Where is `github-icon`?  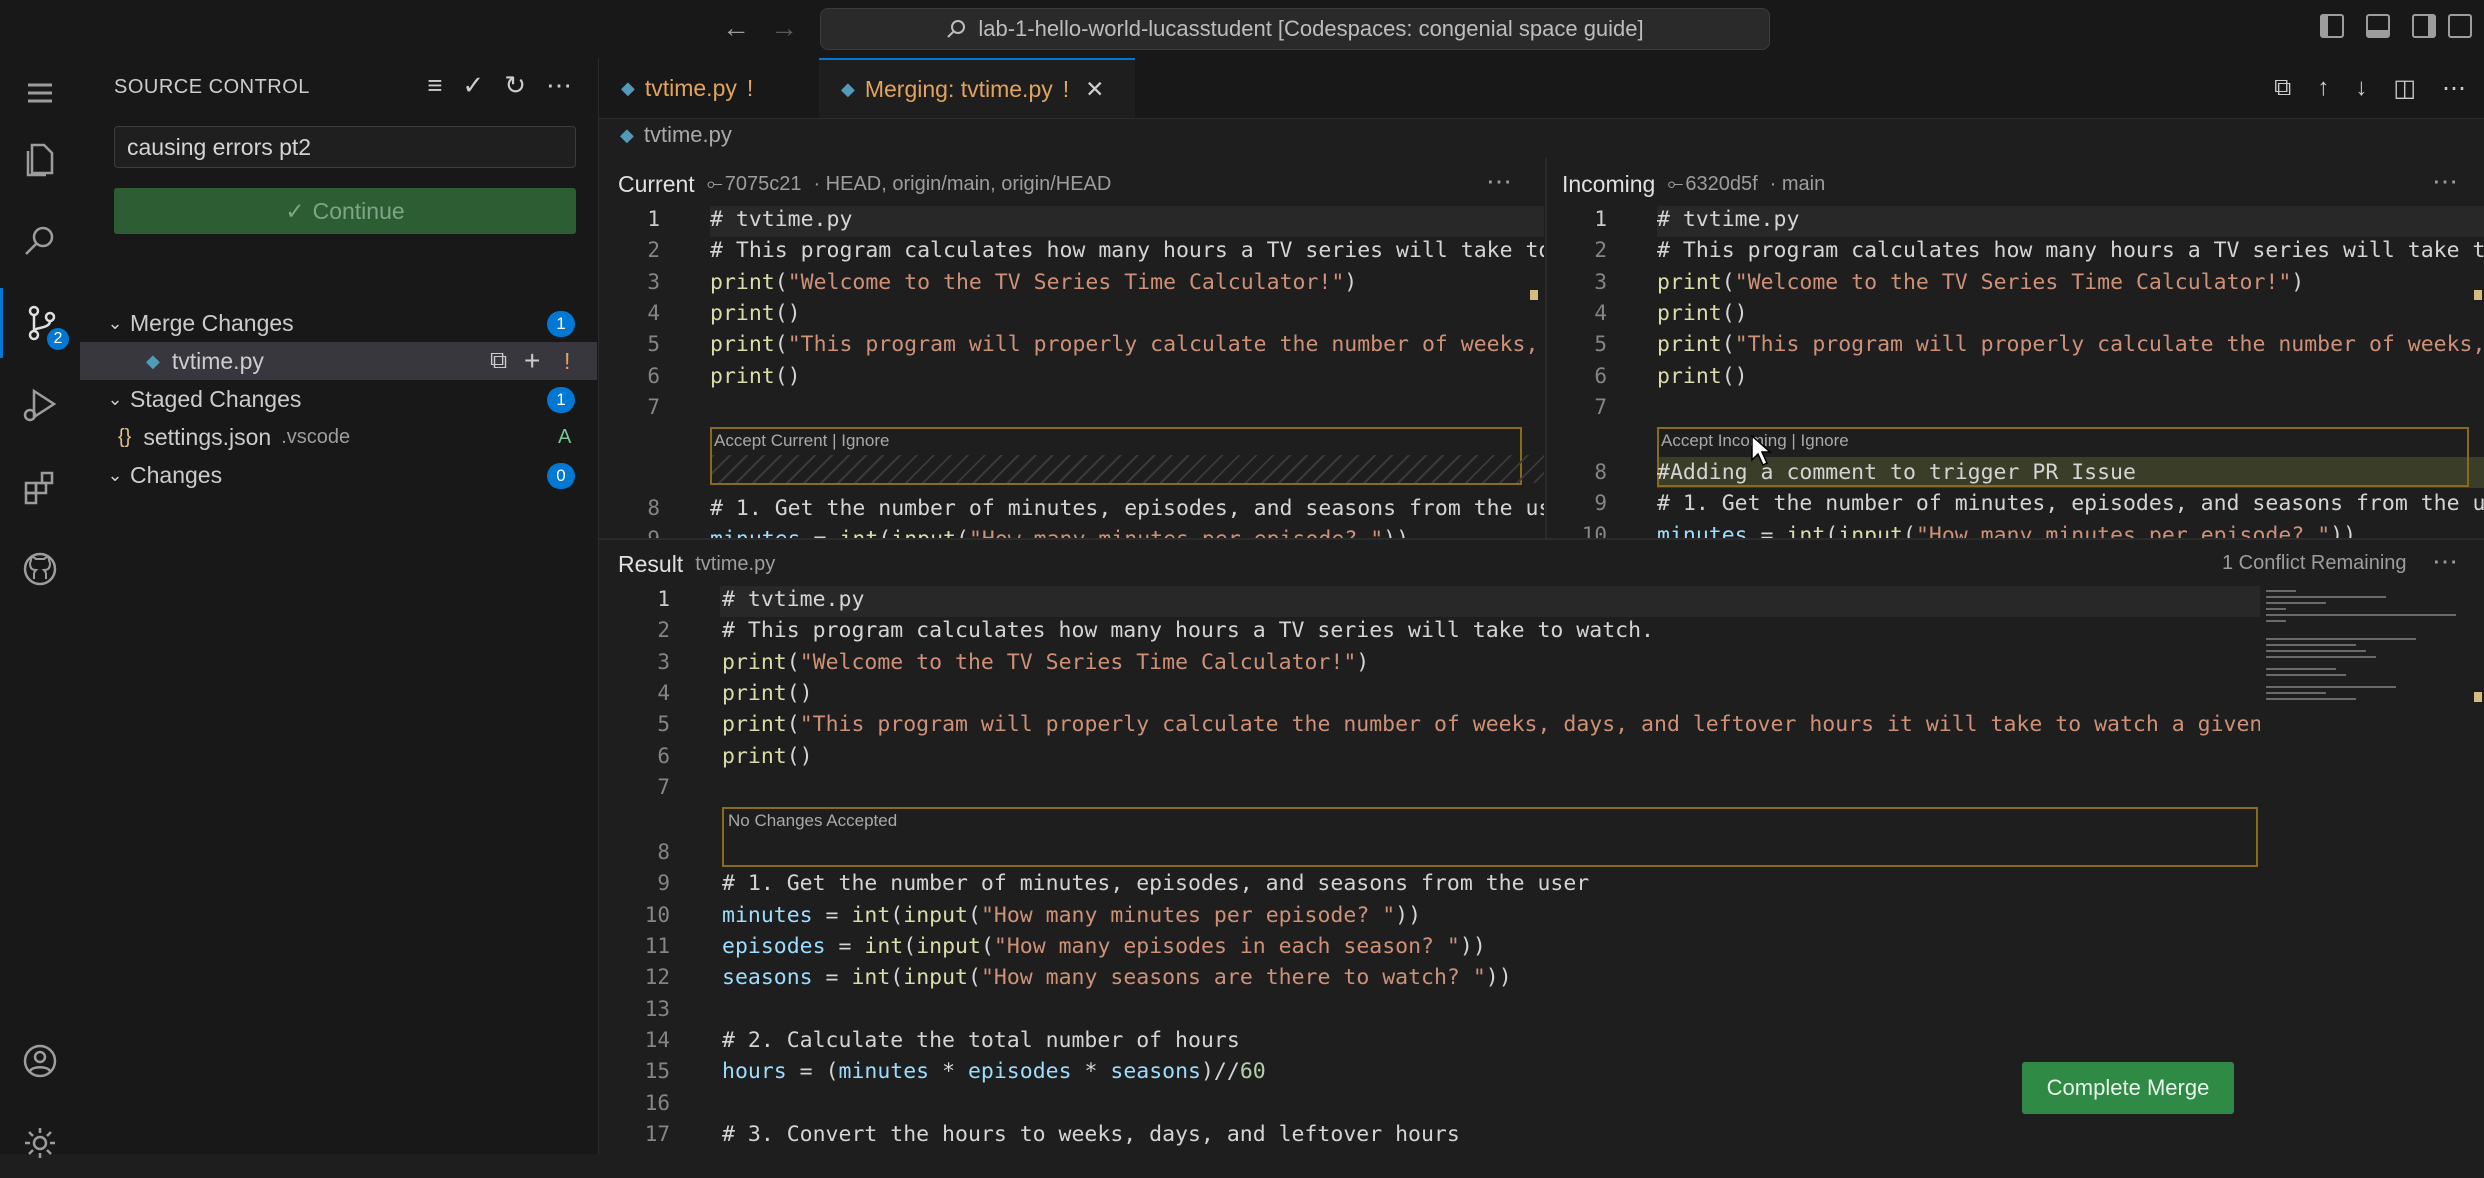
github-icon is located at coordinates (40, 569).